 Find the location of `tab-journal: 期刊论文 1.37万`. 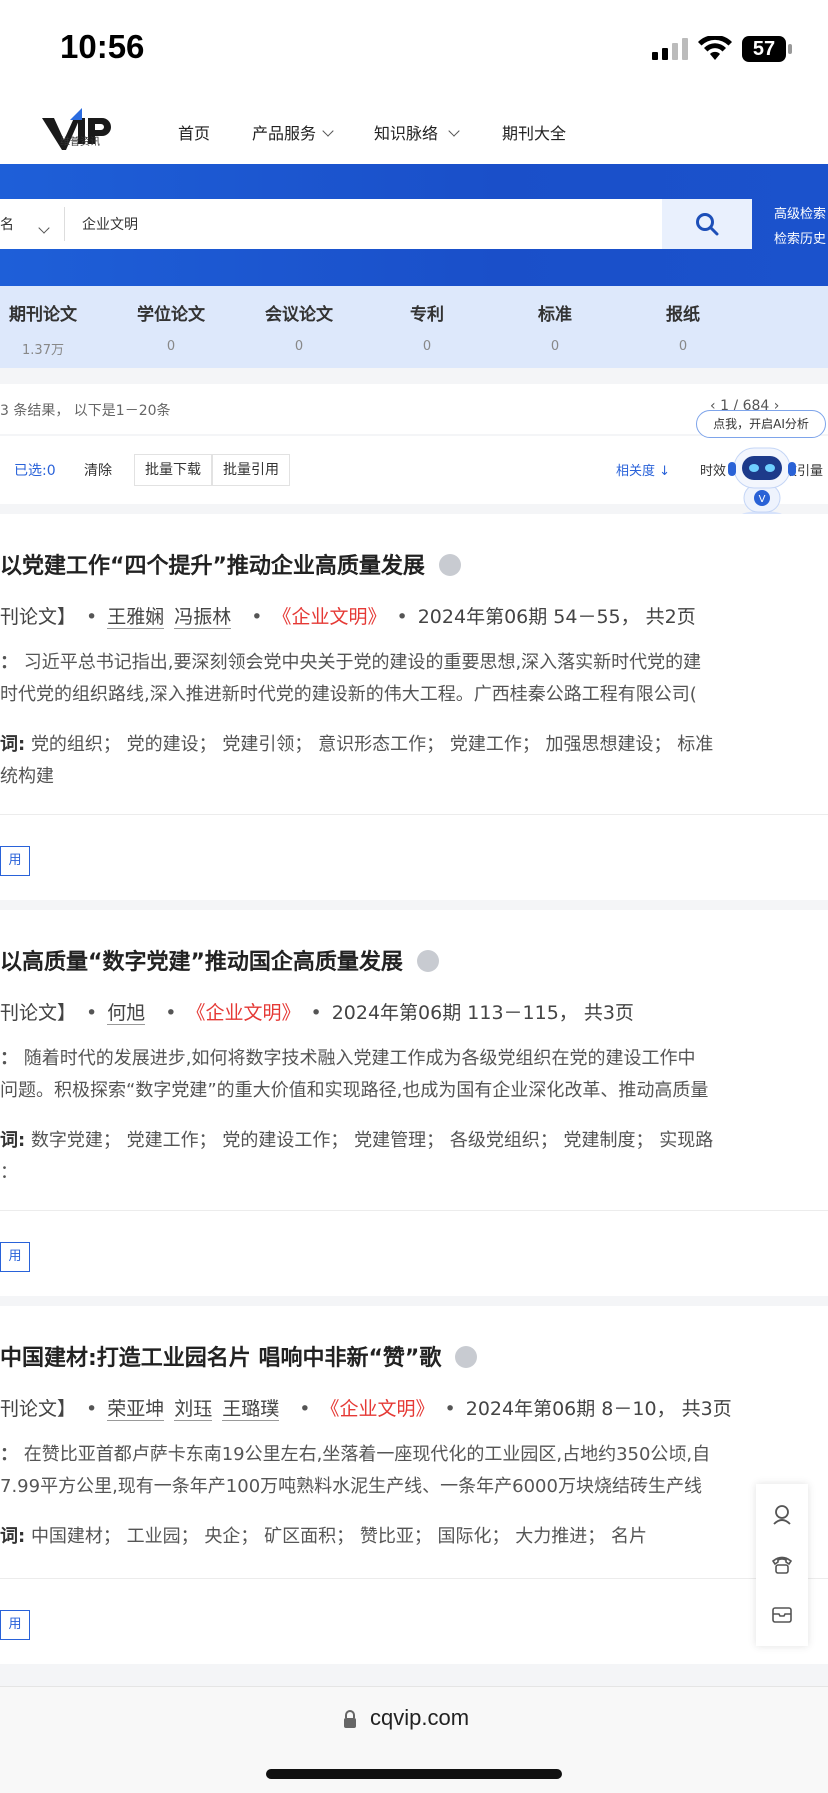

tab-journal: 期刊论文 1.37万 is located at coordinates (49, 329).